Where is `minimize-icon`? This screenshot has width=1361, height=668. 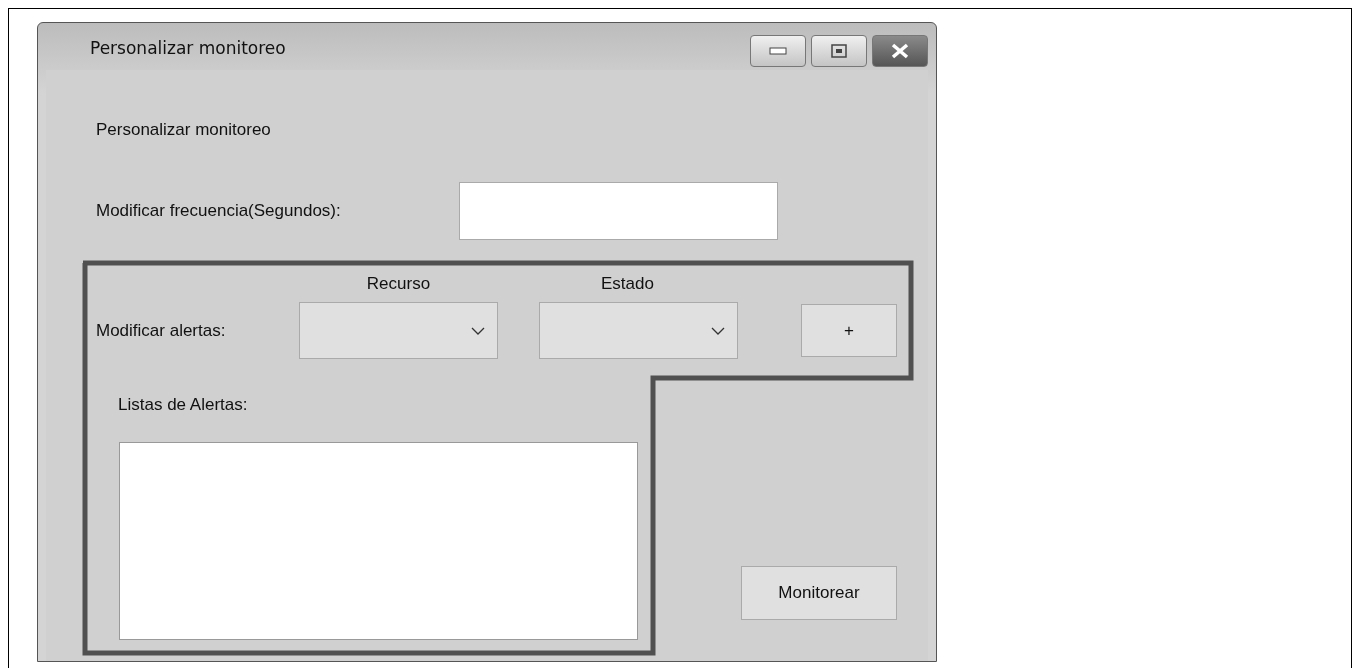
minimize-icon is located at coordinates (778, 51).